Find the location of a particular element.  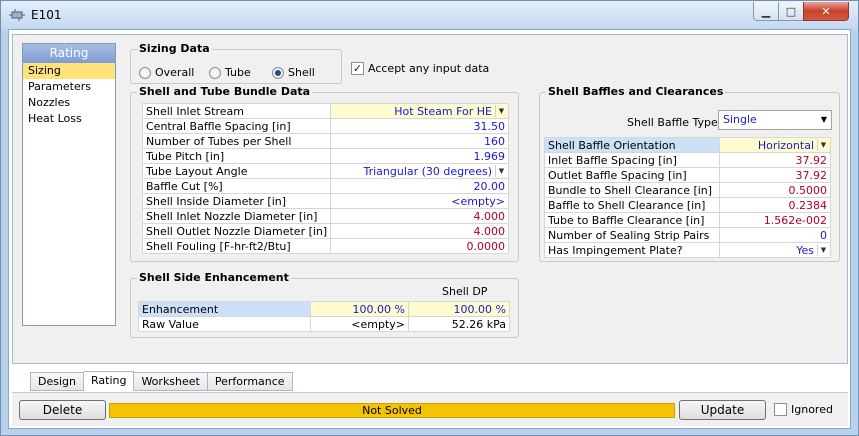

impingement-plate-dropdown: Yes ▼ is located at coordinates (775, 250).